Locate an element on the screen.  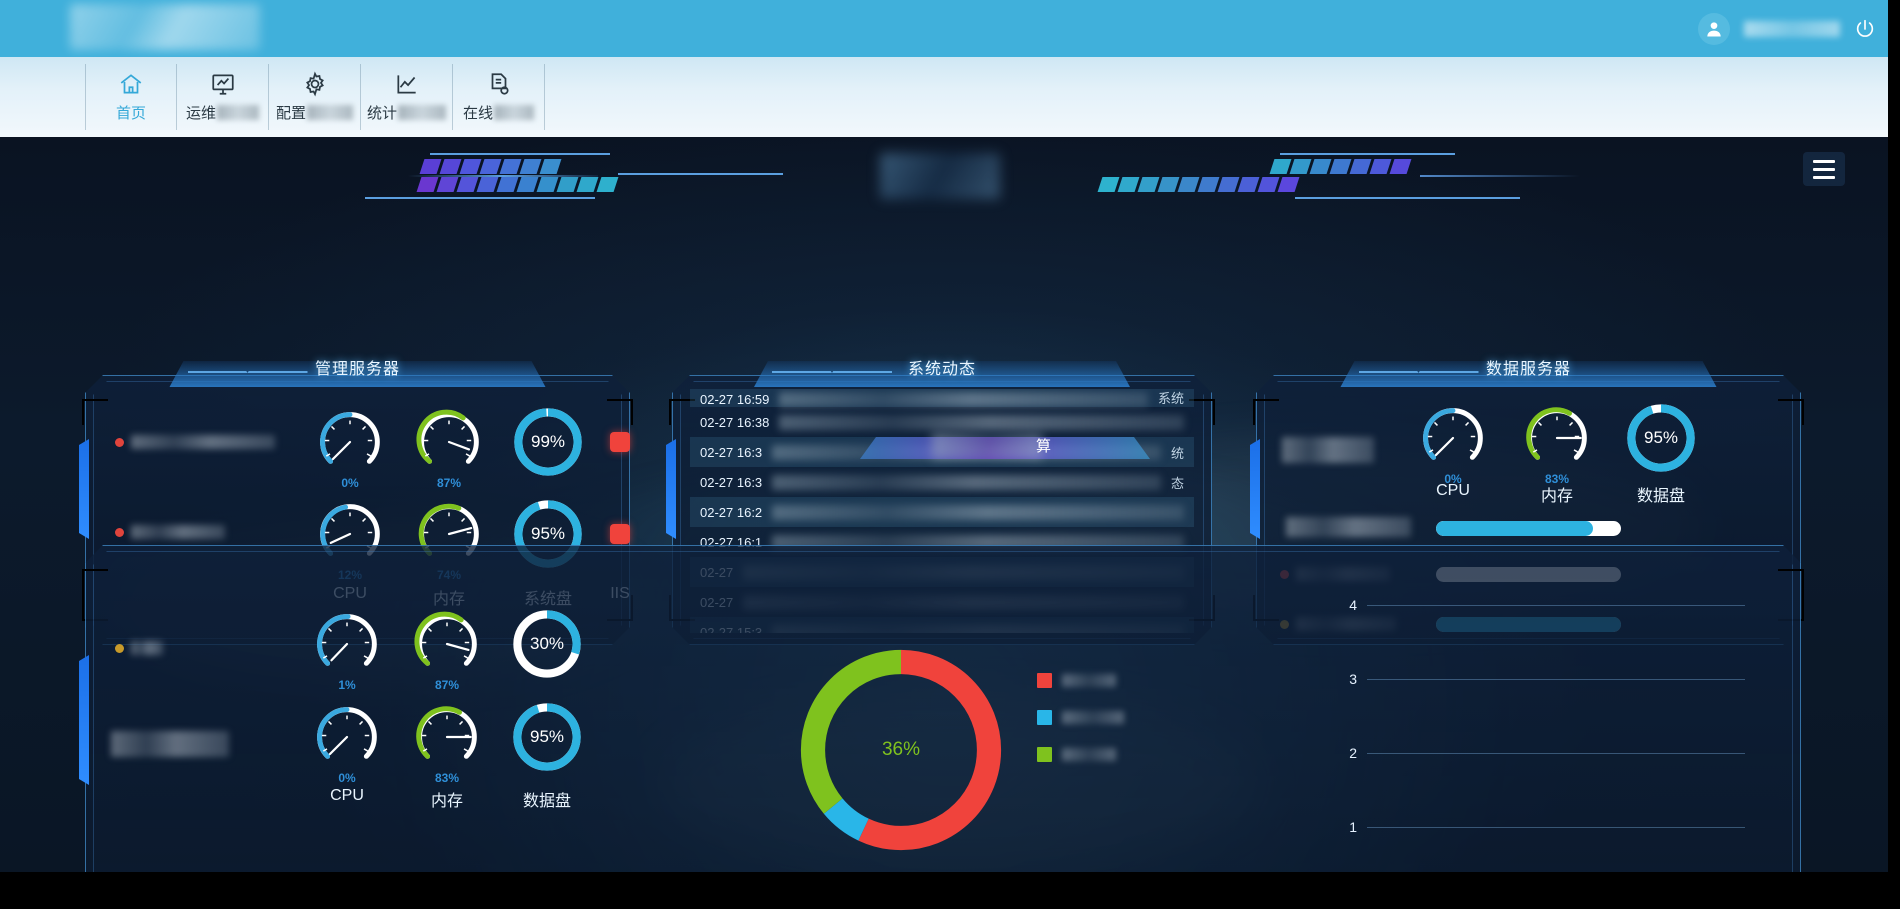
metrics-row-b1: 1% 87% 30% is located at coordinates (447, 649).